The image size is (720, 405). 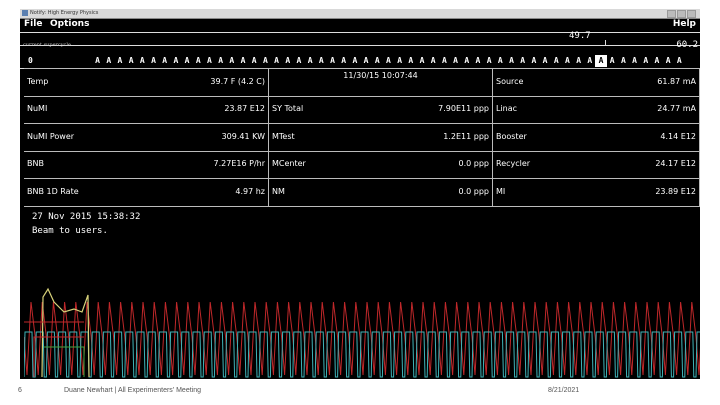 I want to click on status-cell: 11/30/15 10:07:44, so click(x=381, y=82).